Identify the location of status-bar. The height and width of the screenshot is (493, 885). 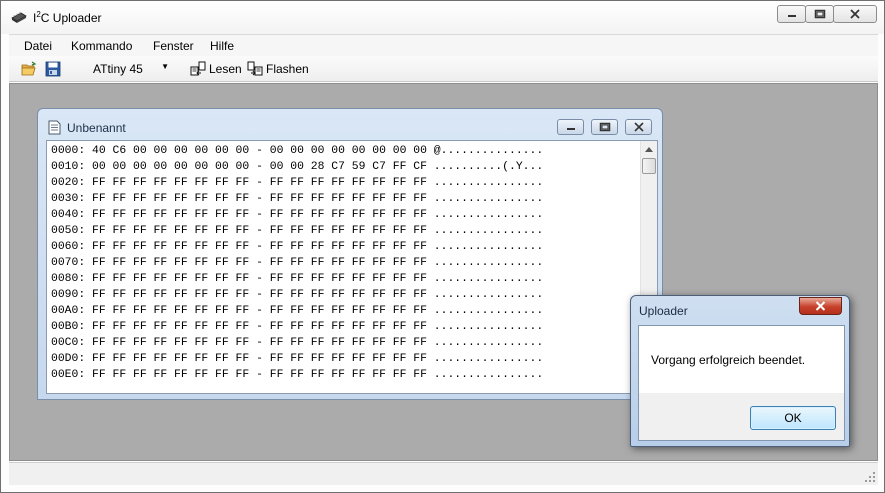
(443, 473).